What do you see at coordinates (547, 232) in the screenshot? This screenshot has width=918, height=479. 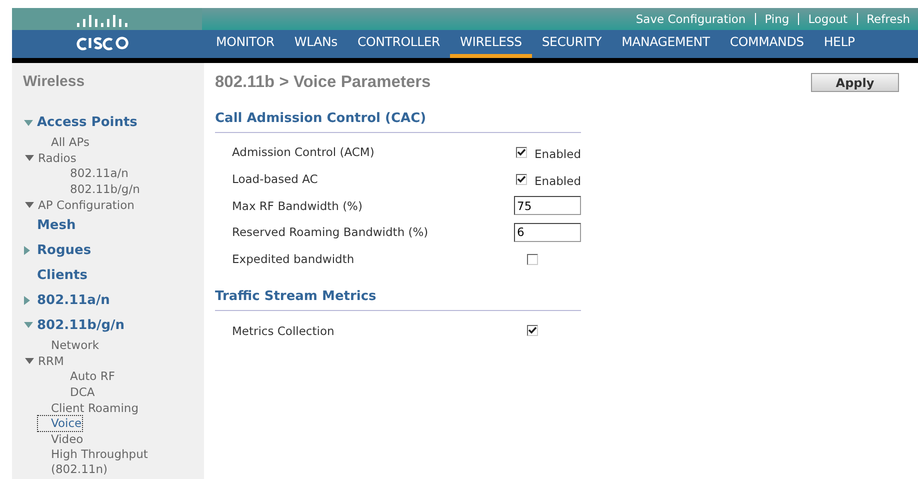 I see `input-field: 6` at bounding box center [547, 232].